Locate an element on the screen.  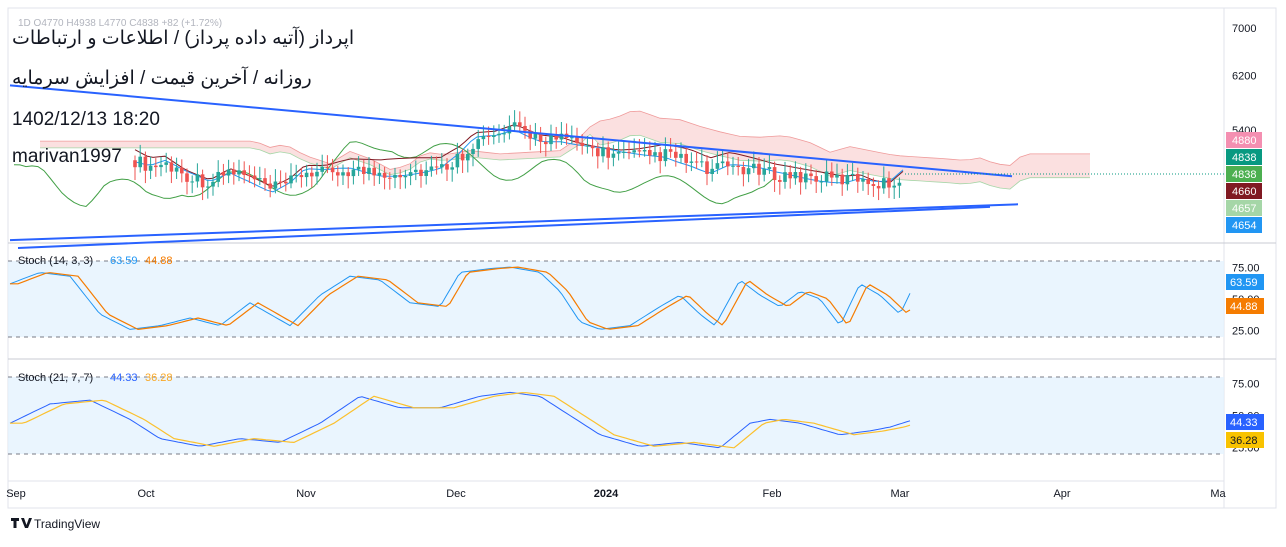
time-axis: Sep Oct Nov Dec 2024 Feb Mar Apr Ma is located at coordinates (616, 494).